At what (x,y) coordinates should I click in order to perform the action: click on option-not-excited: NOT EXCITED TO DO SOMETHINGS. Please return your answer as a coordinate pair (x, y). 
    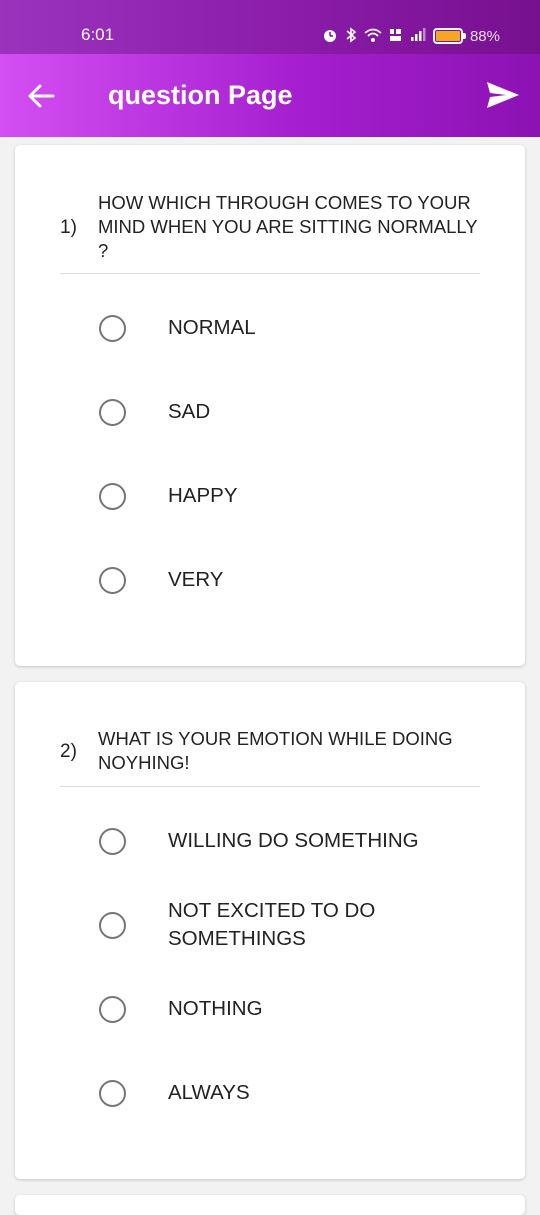
    Looking at the image, I should click on (299, 925).